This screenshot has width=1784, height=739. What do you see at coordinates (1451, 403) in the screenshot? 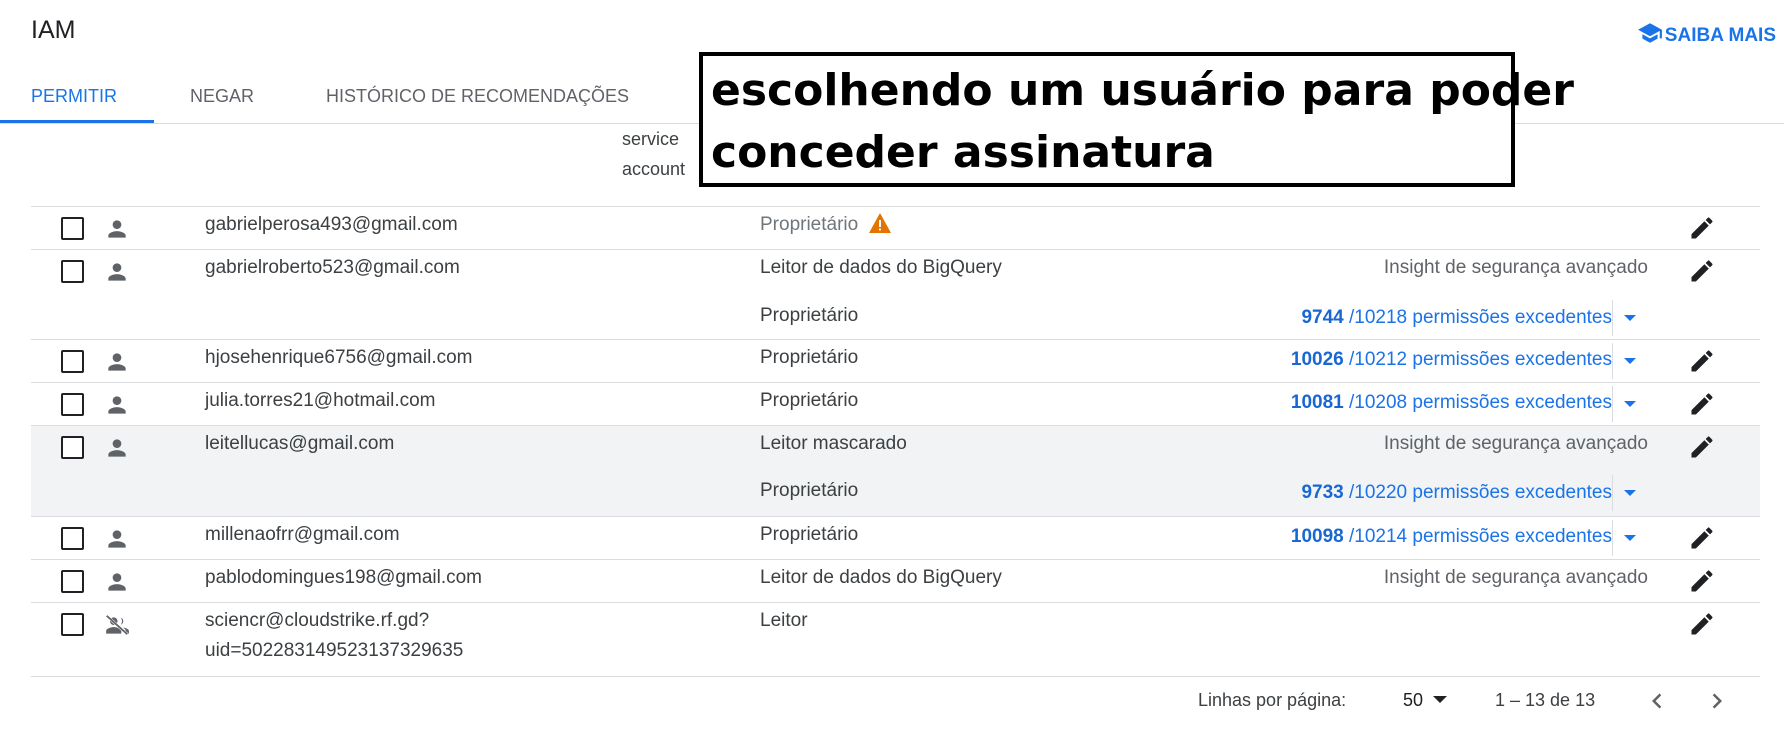
I see `excess-permissions-link: 10081 /10208 permissões excedentes` at bounding box center [1451, 403].